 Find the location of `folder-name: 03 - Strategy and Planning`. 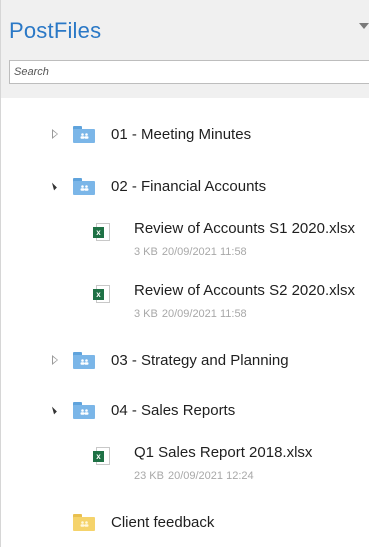

folder-name: 03 - Strategy and Planning is located at coordinates (200, 360).